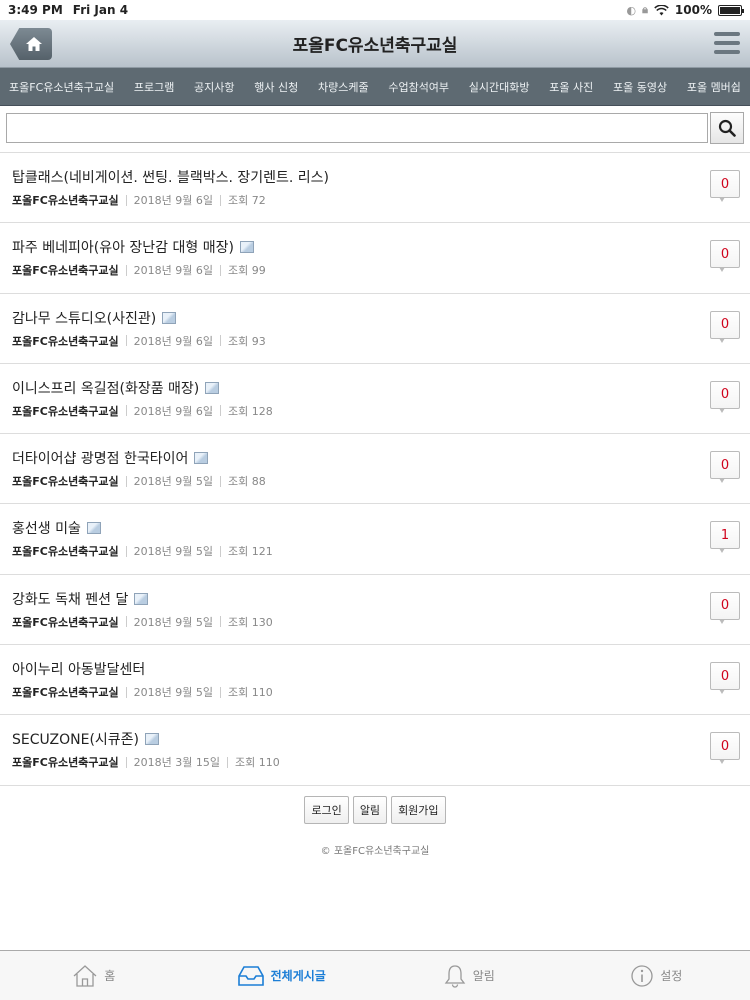 The image size is (750, 1000). Describe the element at coordinates (375, 539) in the screenshot. I see `post-row: 홍선생 미술 포올FC유소년축구교실 2018년 9월 5일 조회 121 1` at that location.